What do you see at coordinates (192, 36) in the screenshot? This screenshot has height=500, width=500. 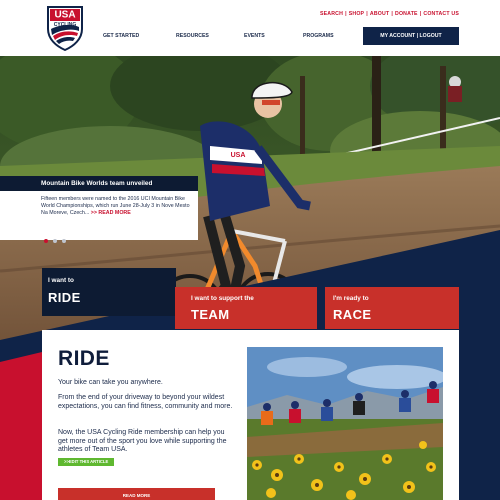 I see `nav-resources: RESOURCES` at bounding box center [192, 36].